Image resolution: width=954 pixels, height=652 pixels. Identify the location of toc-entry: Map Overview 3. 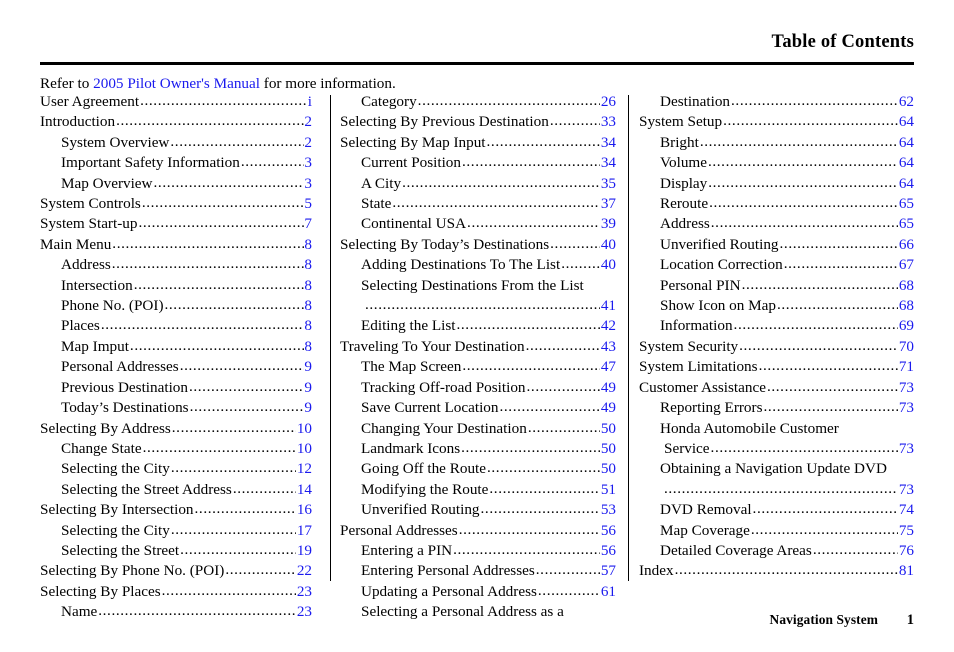
(176, 184).